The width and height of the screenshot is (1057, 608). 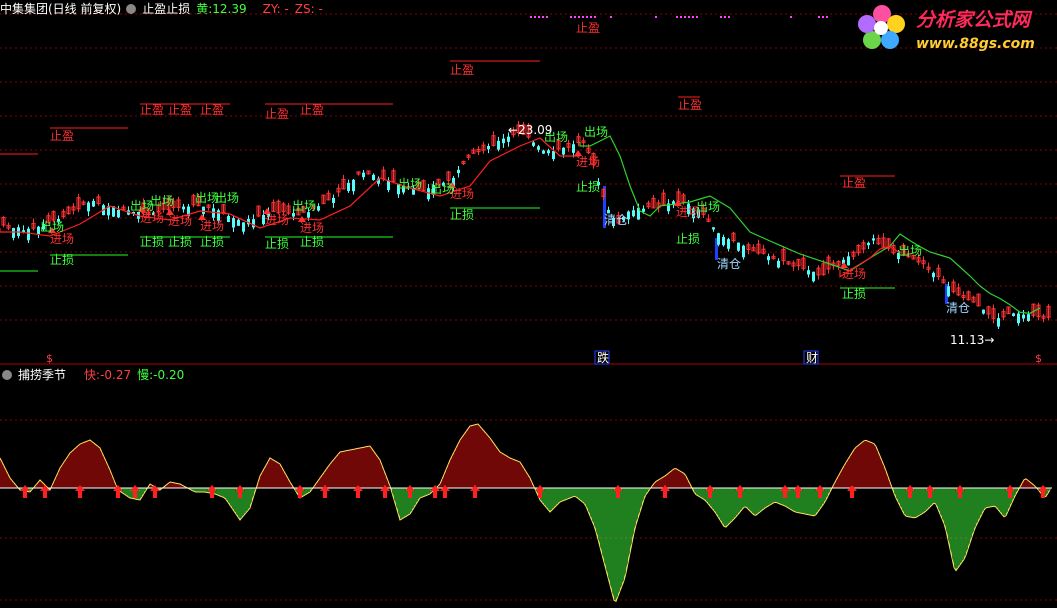 What do you see at coordinates (603, 357) in the screenshot?
I see `event-label-fall: 跌` at bounding box center [603, 357].